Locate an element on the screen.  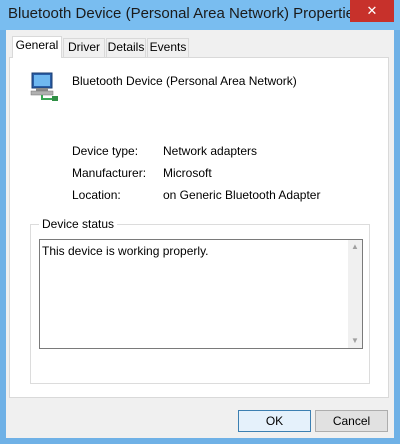
location-label: Location: is located at coordinates (96, 195).